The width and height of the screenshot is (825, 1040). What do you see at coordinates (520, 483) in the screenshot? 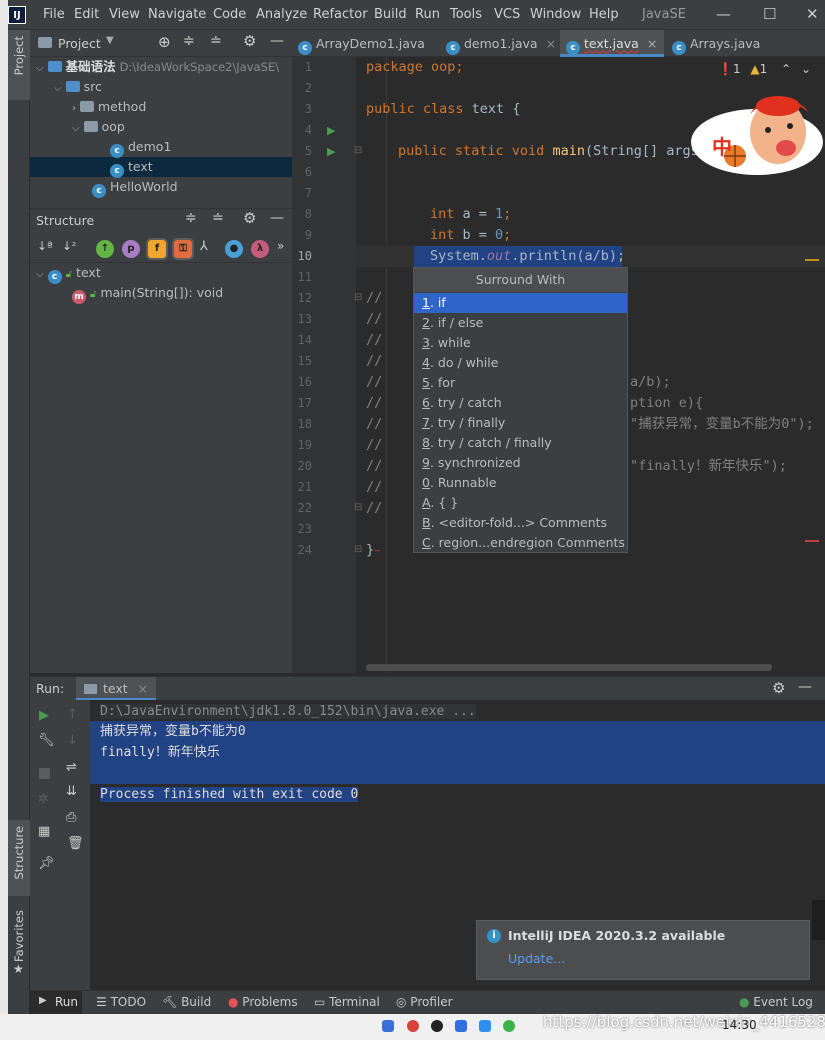
I see `surround-runnable: 0. Runnable` at bounding box center [520, 483].